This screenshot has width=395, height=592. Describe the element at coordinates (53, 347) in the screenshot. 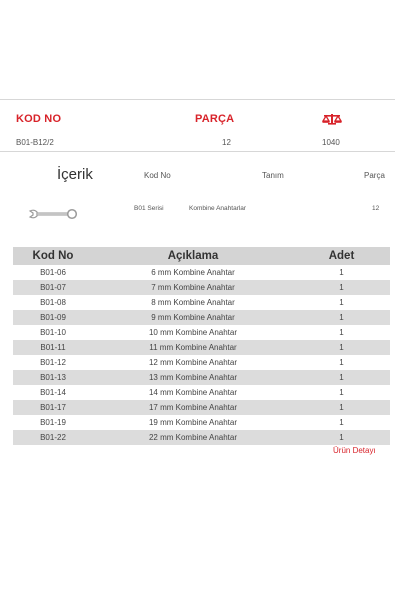

I see `cell-kod-no: B01-11` at that location.